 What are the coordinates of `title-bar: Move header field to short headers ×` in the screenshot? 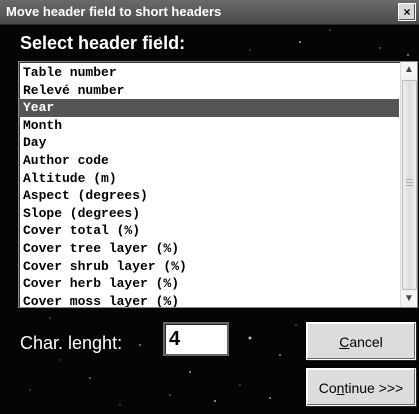 It's located at (209, 12).